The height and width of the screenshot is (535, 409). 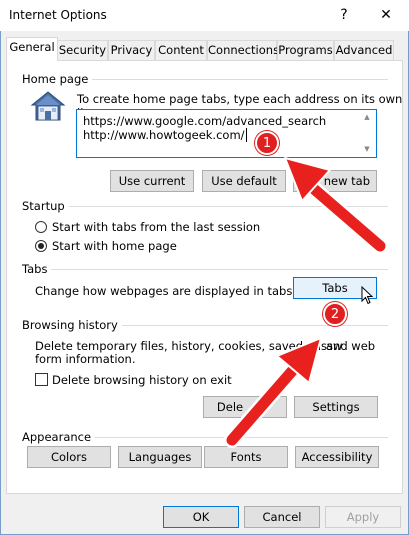 What do you see at coordinates (335, 314) in the screenshot?
I see `annotation-badge-2: 2` at bounding box center [335, 314].